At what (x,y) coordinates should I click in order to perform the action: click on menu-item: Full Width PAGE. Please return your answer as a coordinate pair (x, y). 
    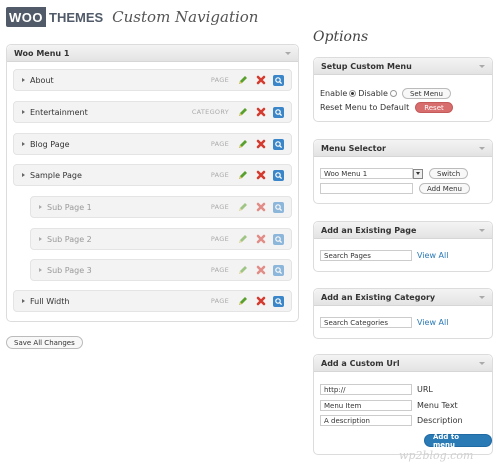
    Looking at the image, I should click on (152, 301).